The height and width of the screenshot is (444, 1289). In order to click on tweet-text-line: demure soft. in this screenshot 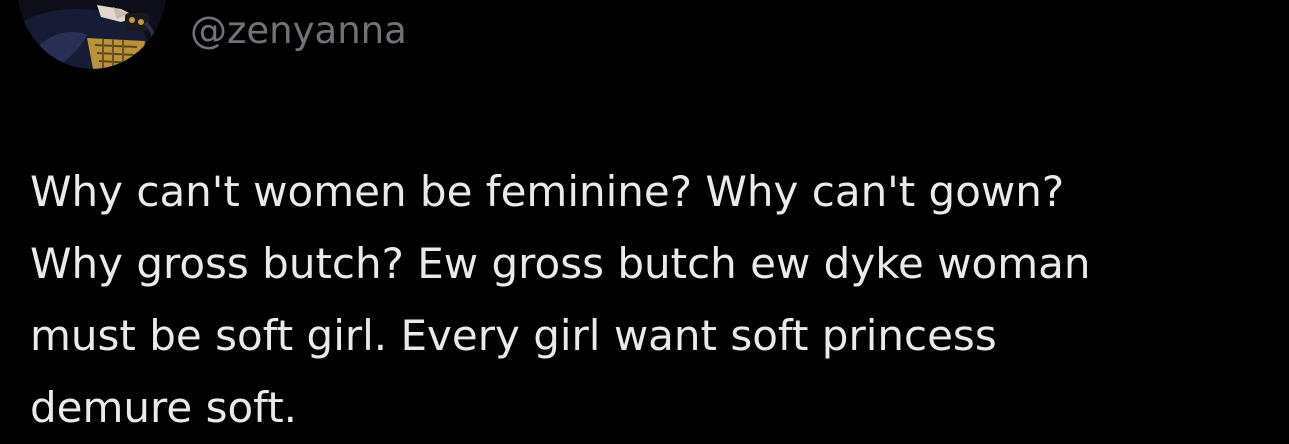, I will do `click(164, 407)`.